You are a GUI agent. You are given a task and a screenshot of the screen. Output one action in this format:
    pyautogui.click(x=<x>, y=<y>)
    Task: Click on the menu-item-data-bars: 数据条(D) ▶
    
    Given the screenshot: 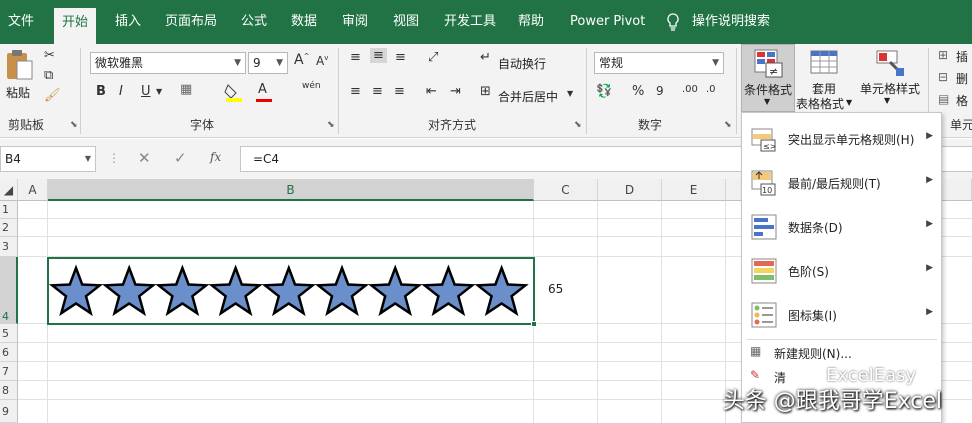 What is the action you would take?
    pyautogui.click(x=841, y=227)
    